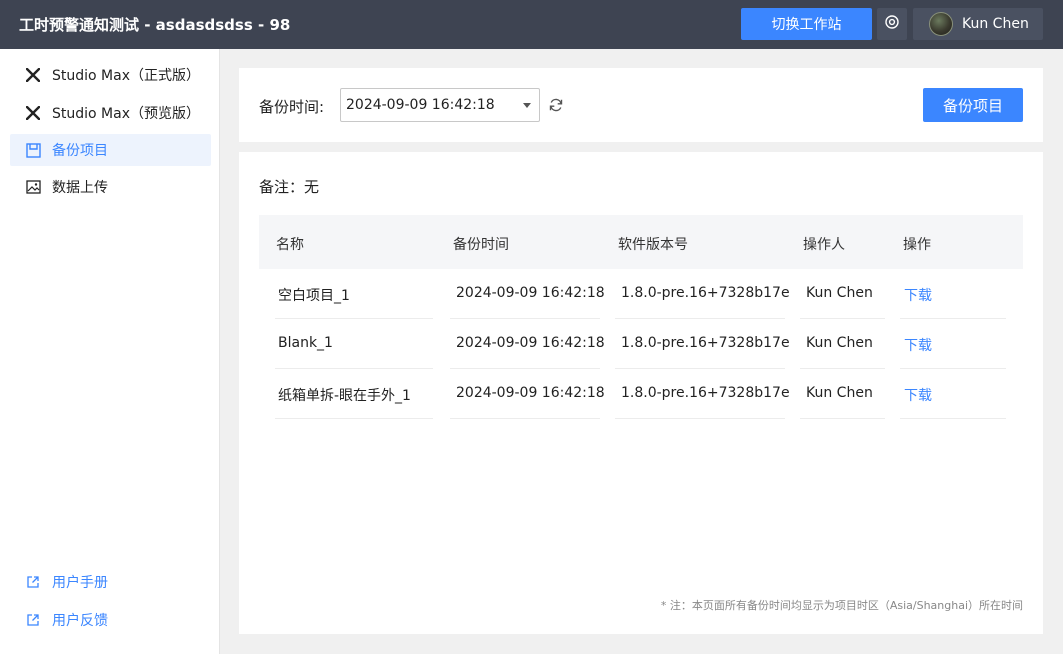  Describe the element at coordinates (806, 24) in the screenshot. I see `switch-workstation-button: 切换工作站` at that location.